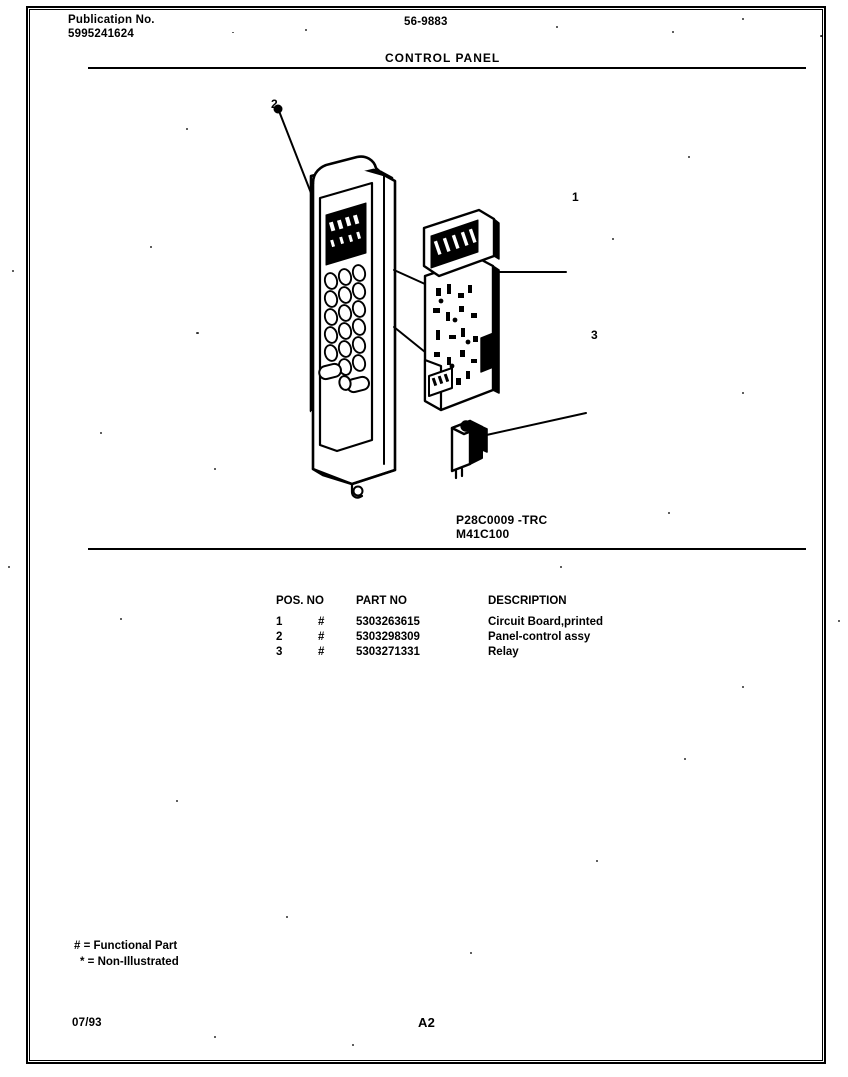 This screenshot has height=1077, width=848. Describe the element at coordinates (279, 652) in the screenshot. I see `cell-pos-no: 3` at that location.